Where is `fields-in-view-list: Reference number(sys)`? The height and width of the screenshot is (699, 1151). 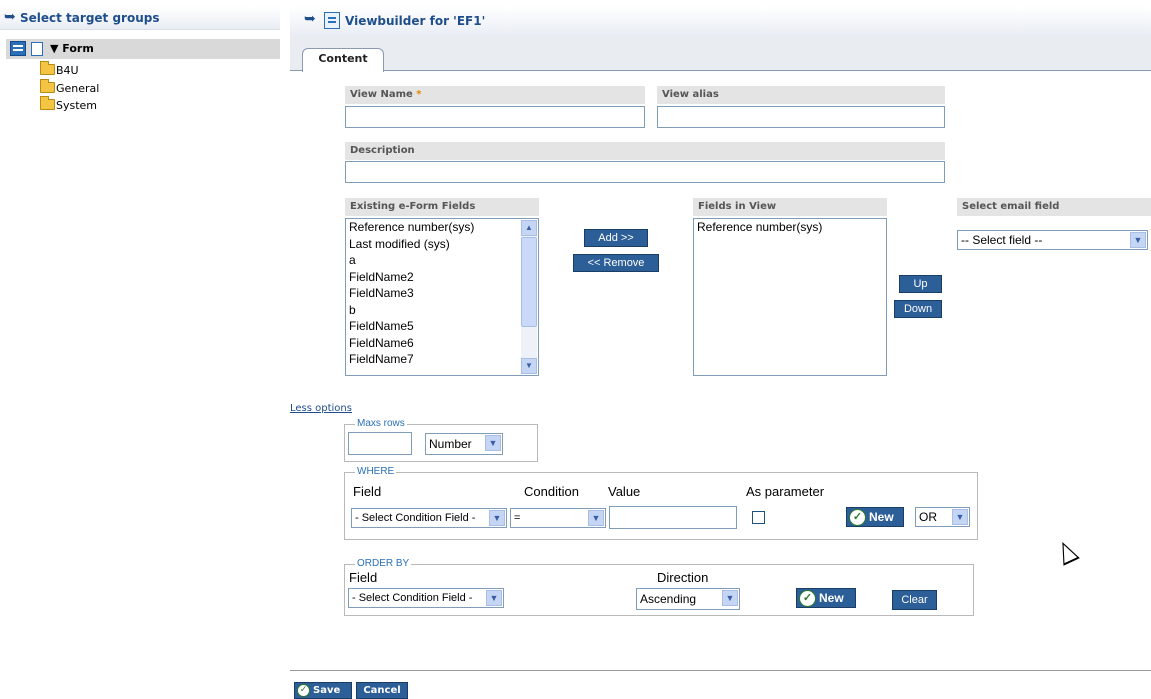 fields-in-view-list: Reference number(sys) is located at coordinates (790, 297).